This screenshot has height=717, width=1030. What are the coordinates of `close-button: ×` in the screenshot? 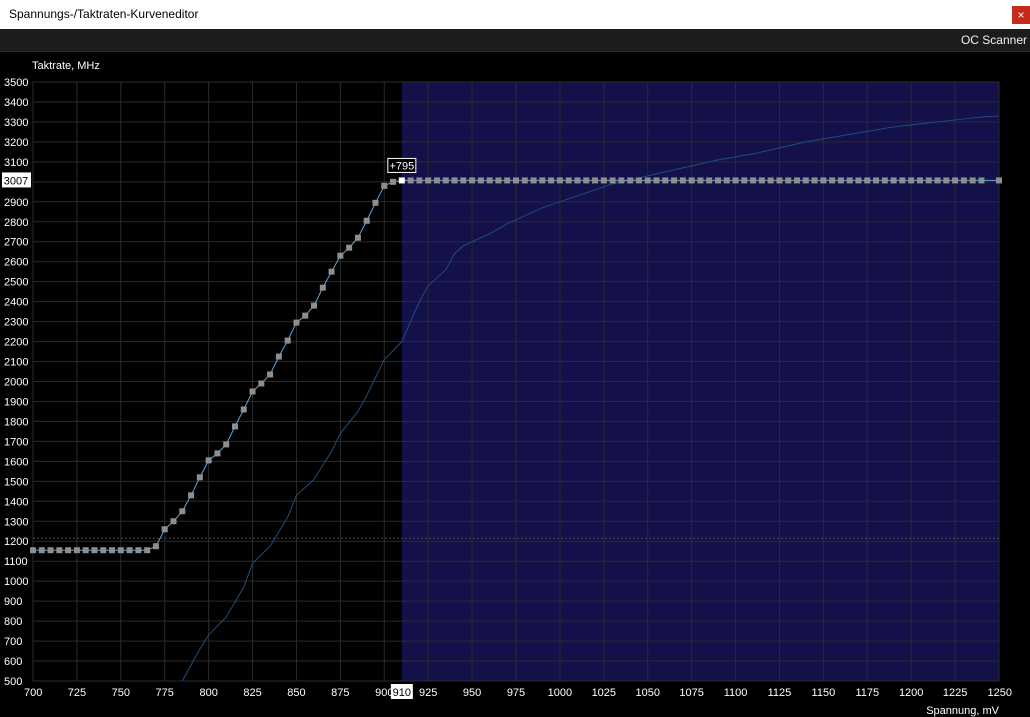 It's located at (1021, 15).